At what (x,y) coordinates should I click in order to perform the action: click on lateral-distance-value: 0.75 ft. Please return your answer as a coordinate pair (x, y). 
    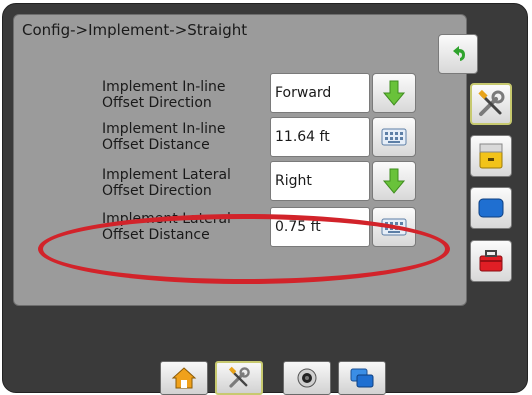
    Looking at the image, I should click on (320, 227).